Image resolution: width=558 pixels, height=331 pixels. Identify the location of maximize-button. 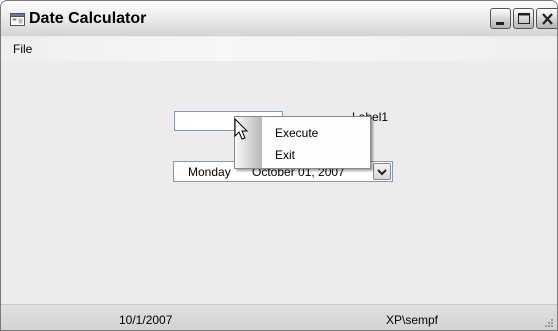
(523, 18).